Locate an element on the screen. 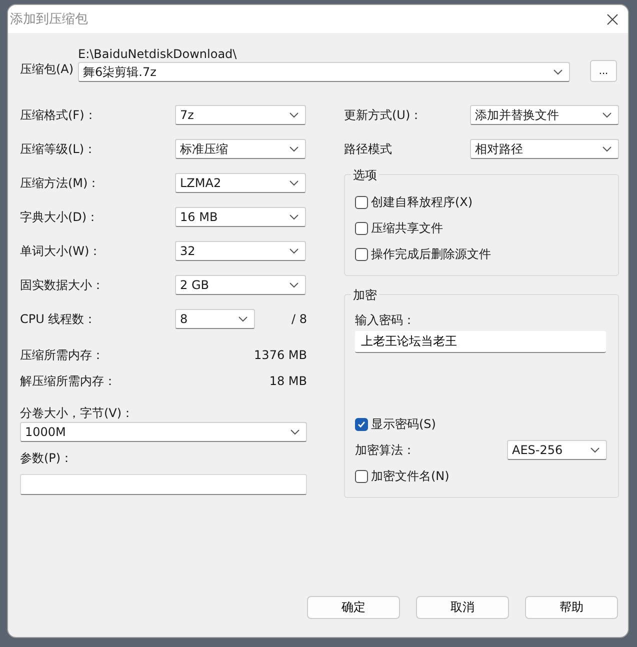 The image size is (637, 647). volume-label: 分卷大小，字节(V)： is located at coordinates (77, 413).